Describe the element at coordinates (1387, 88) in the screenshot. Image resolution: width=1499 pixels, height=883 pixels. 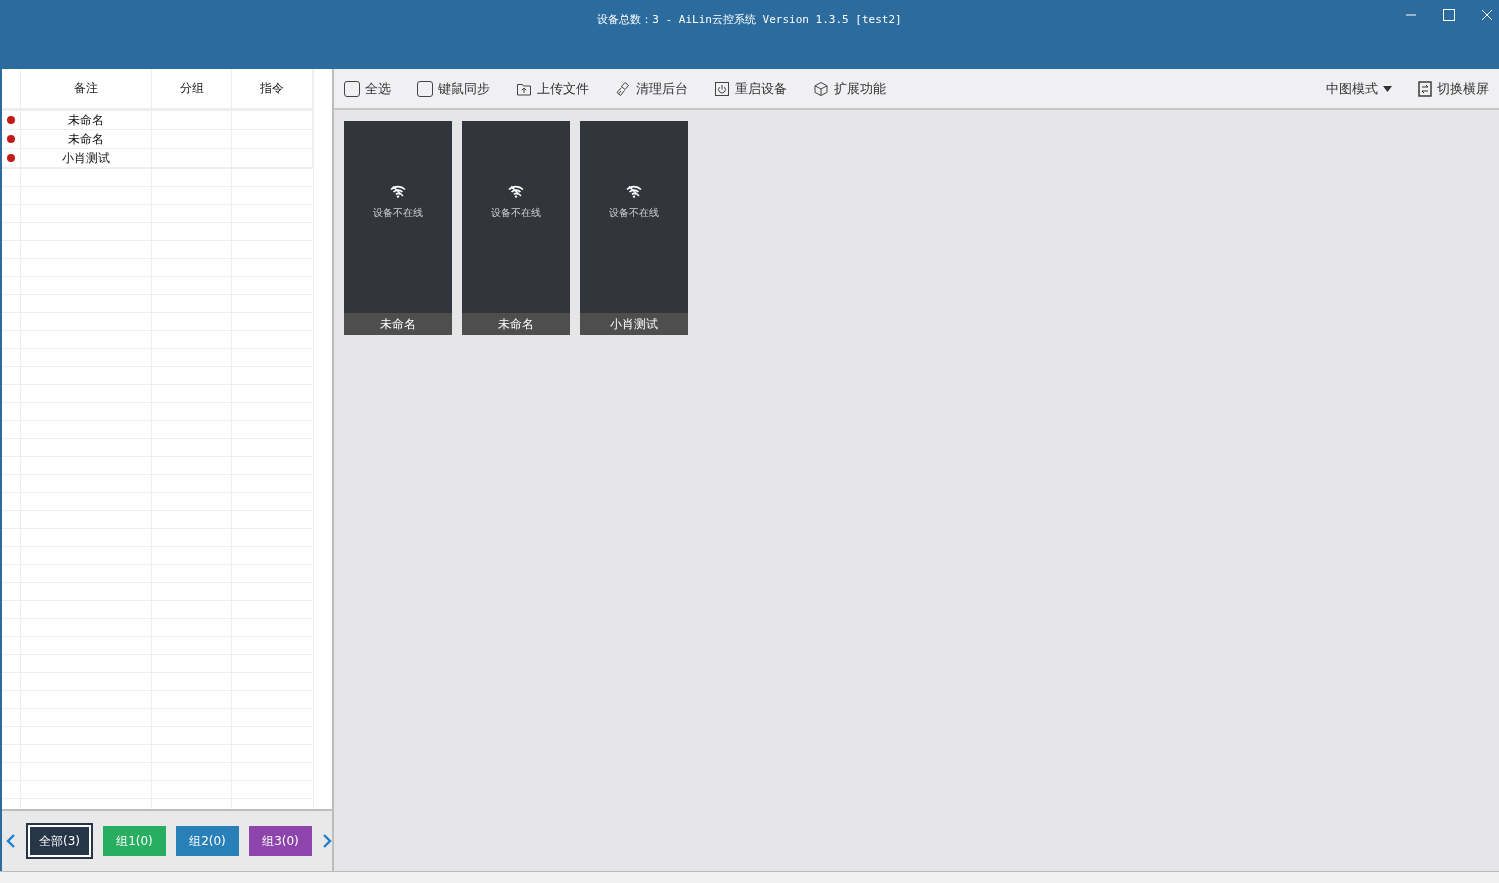
I see `caret-icon` at that location.